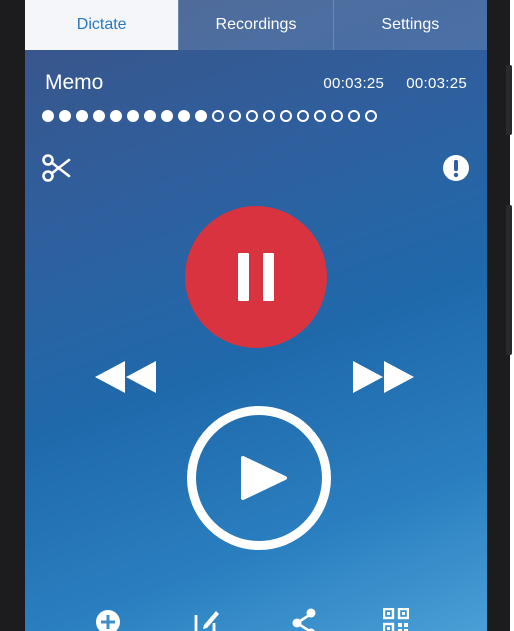 The image size is (514, 631). Describe the element at coordinates (354, 83) in the screenshot. I see `time-position: 00:03:25` at that location.